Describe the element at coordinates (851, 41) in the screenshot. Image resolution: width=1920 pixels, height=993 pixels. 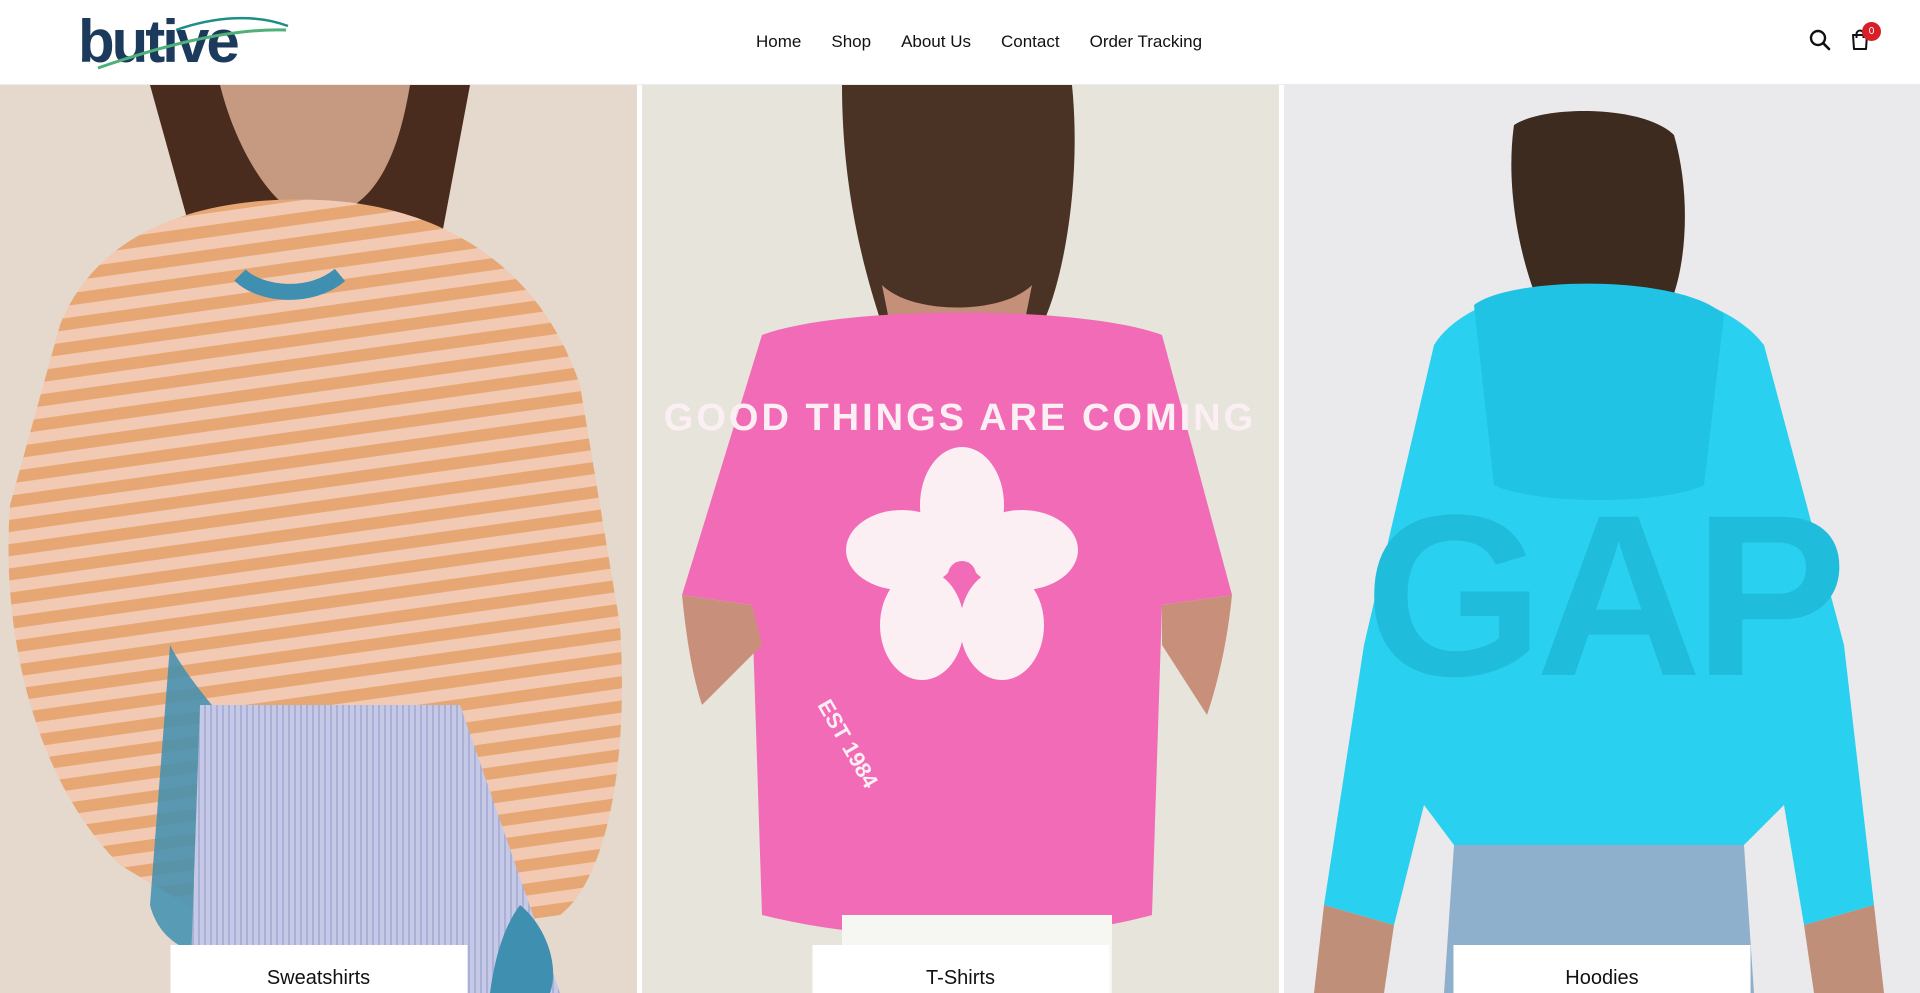
I see `nav-shop: Shop` at that location.